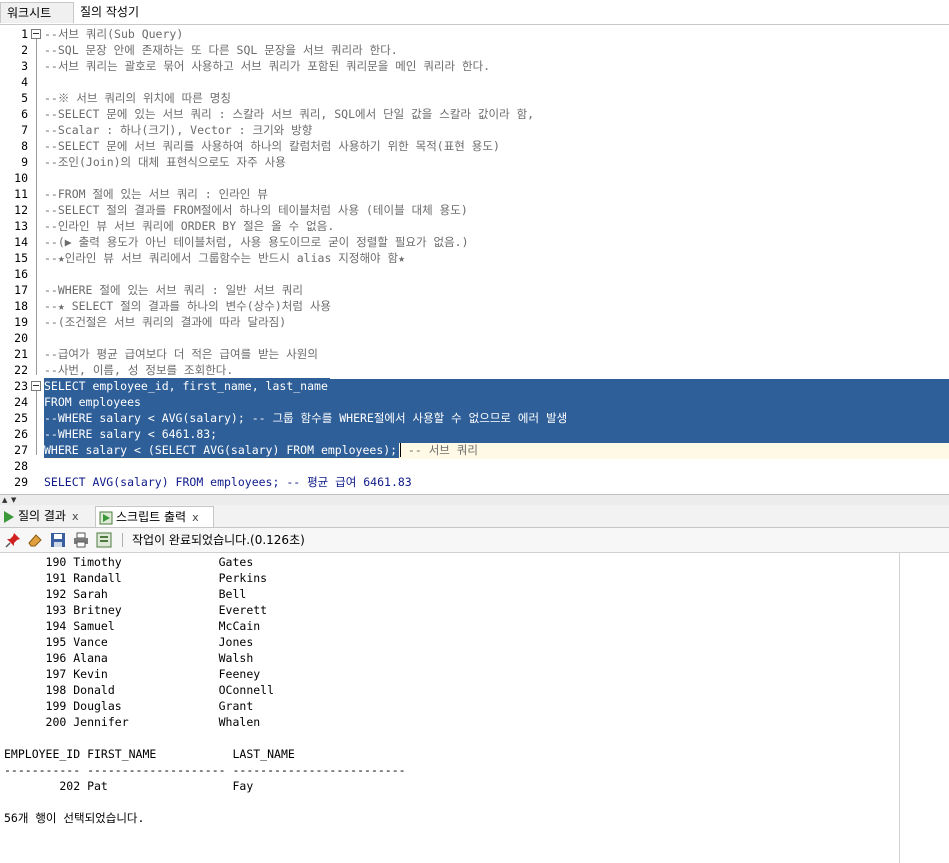 This screenshot has width=949, height=863. I want to click on code-text: --서브 쿼리(Sub Query), so click(114, 34).